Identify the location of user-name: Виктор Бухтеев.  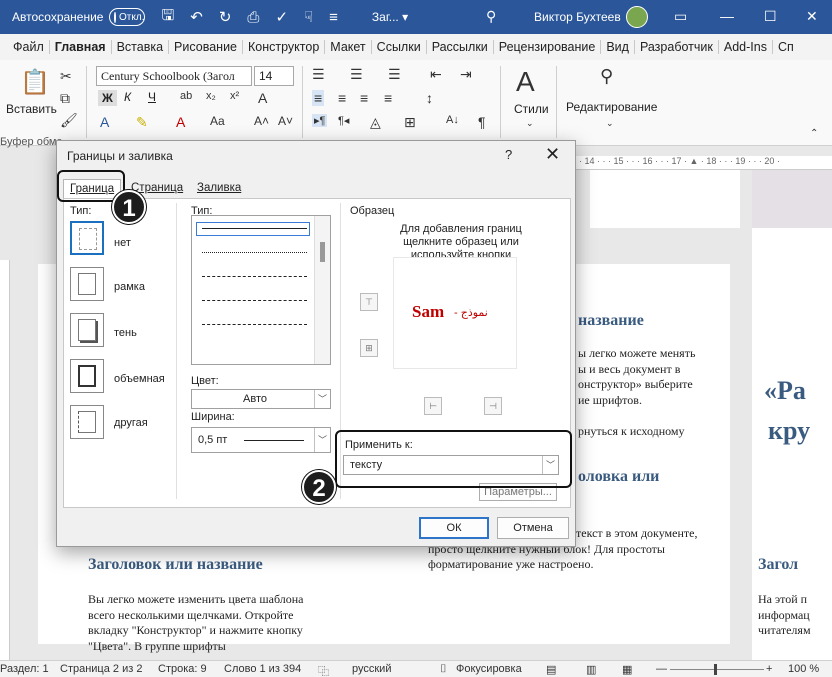
(577, 17).